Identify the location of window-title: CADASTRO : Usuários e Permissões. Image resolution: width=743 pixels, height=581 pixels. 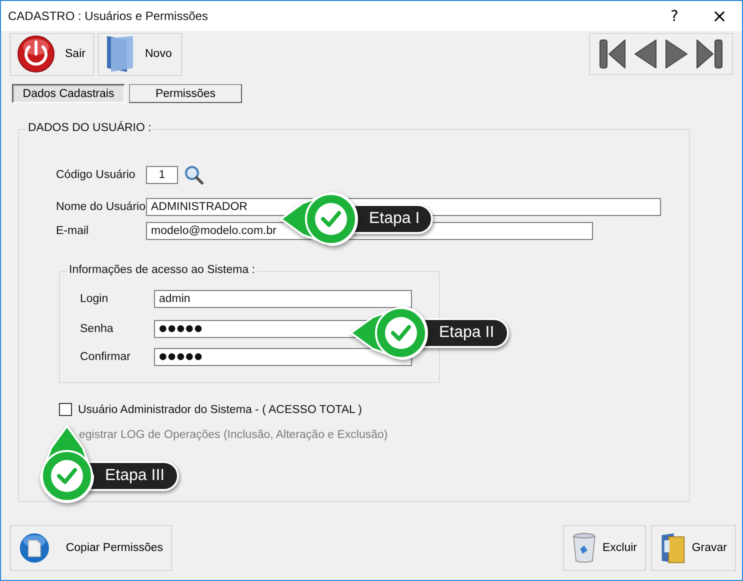
(108, 16).